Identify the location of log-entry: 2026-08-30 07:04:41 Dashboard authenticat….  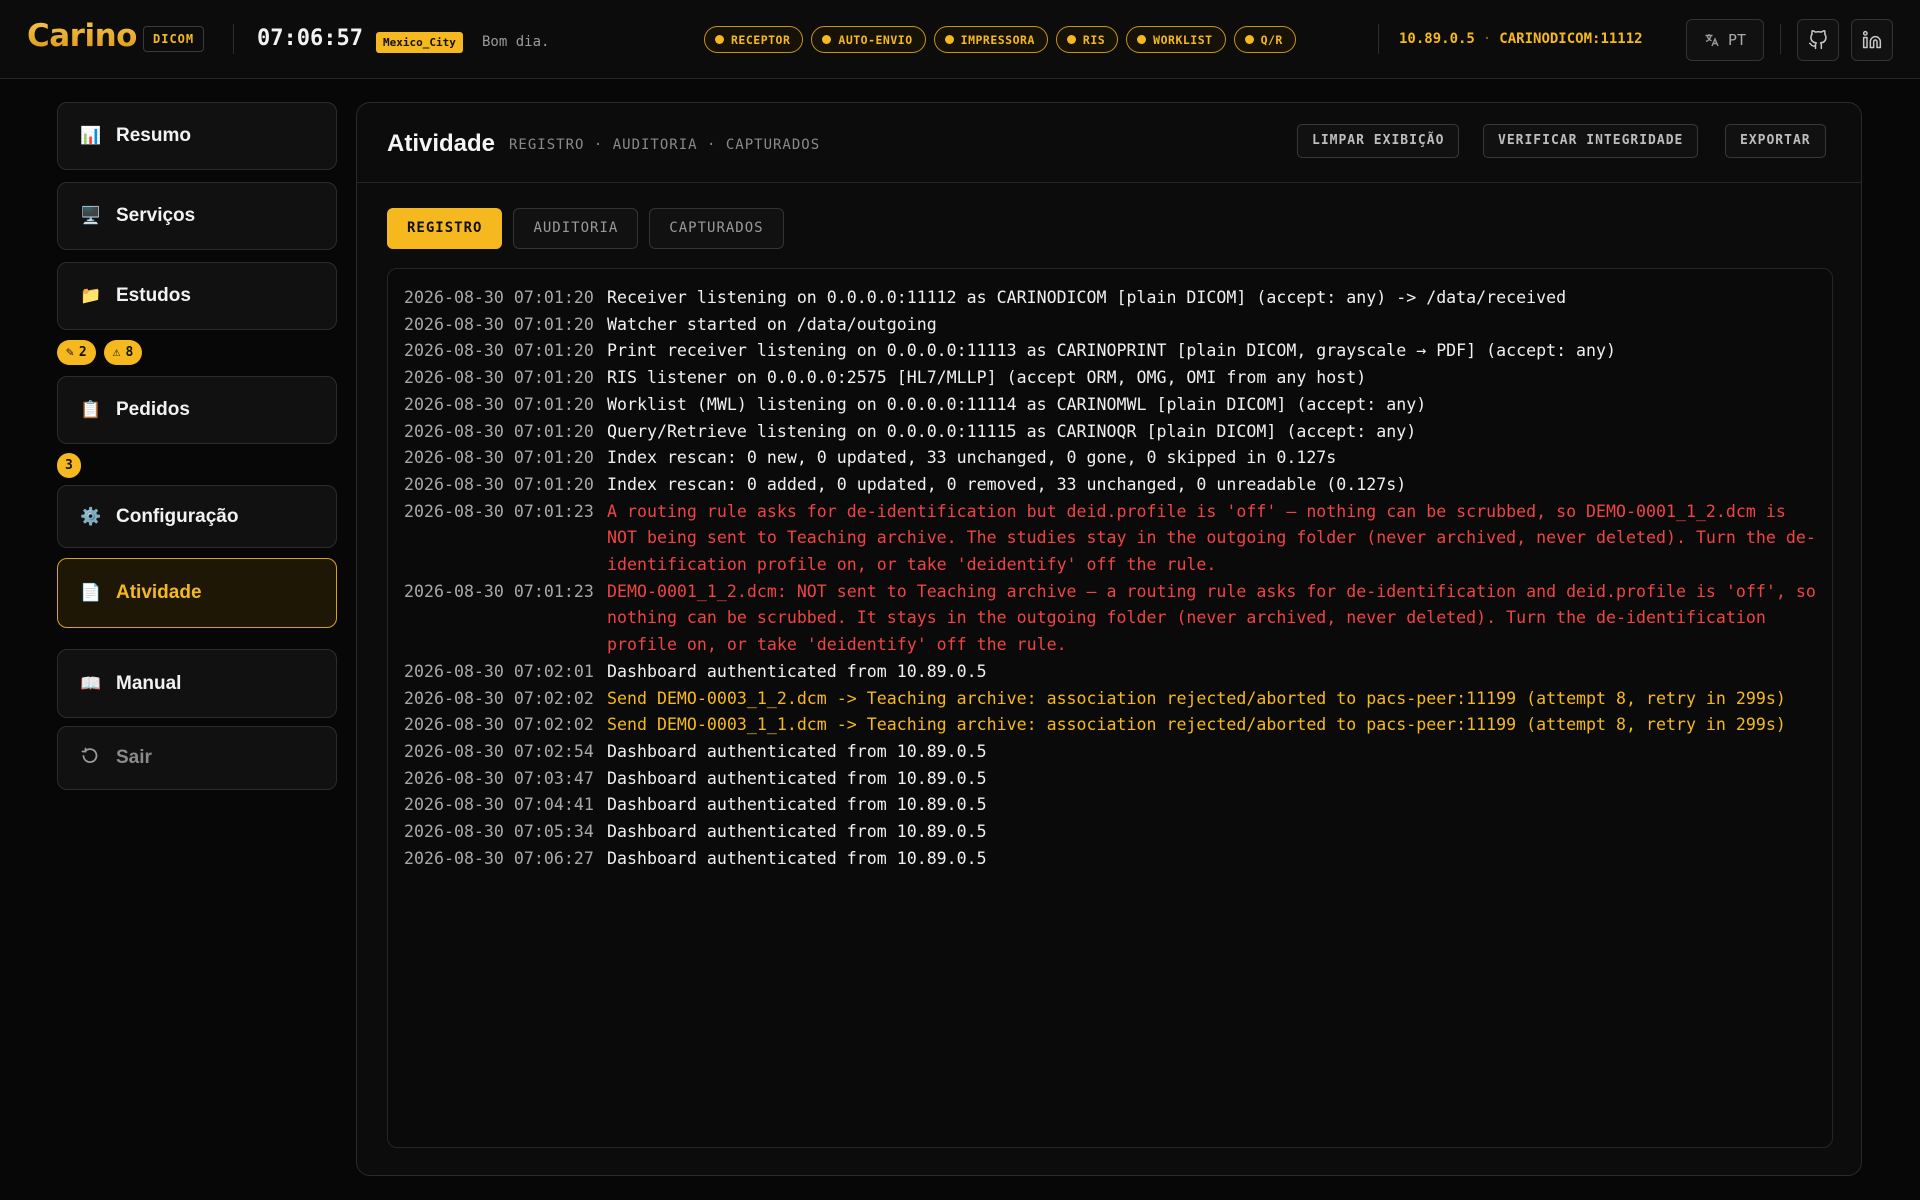
(1110, 805).